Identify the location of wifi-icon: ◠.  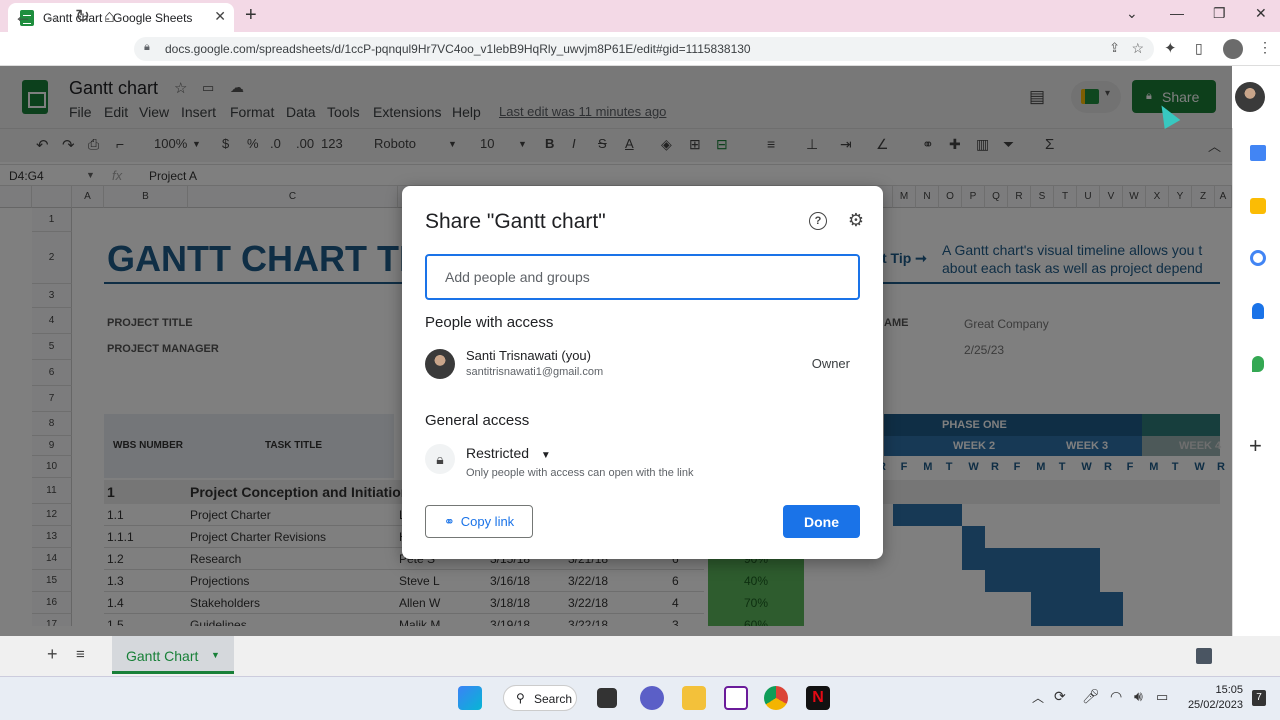
(1116, 696).